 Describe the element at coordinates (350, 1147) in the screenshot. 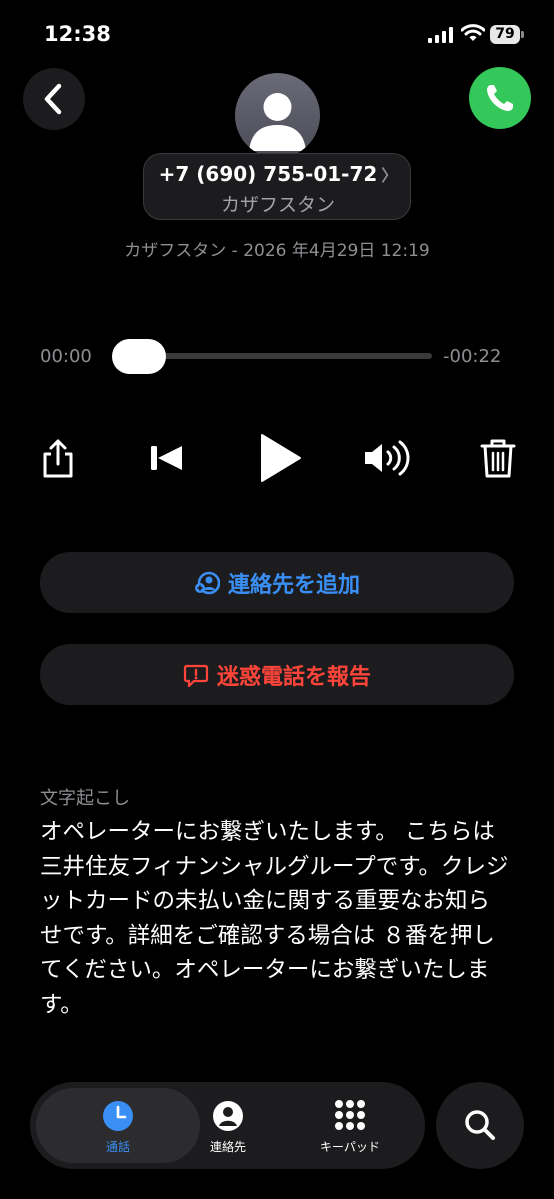

I see `tab-keypad-label: キーパッド` at that location.